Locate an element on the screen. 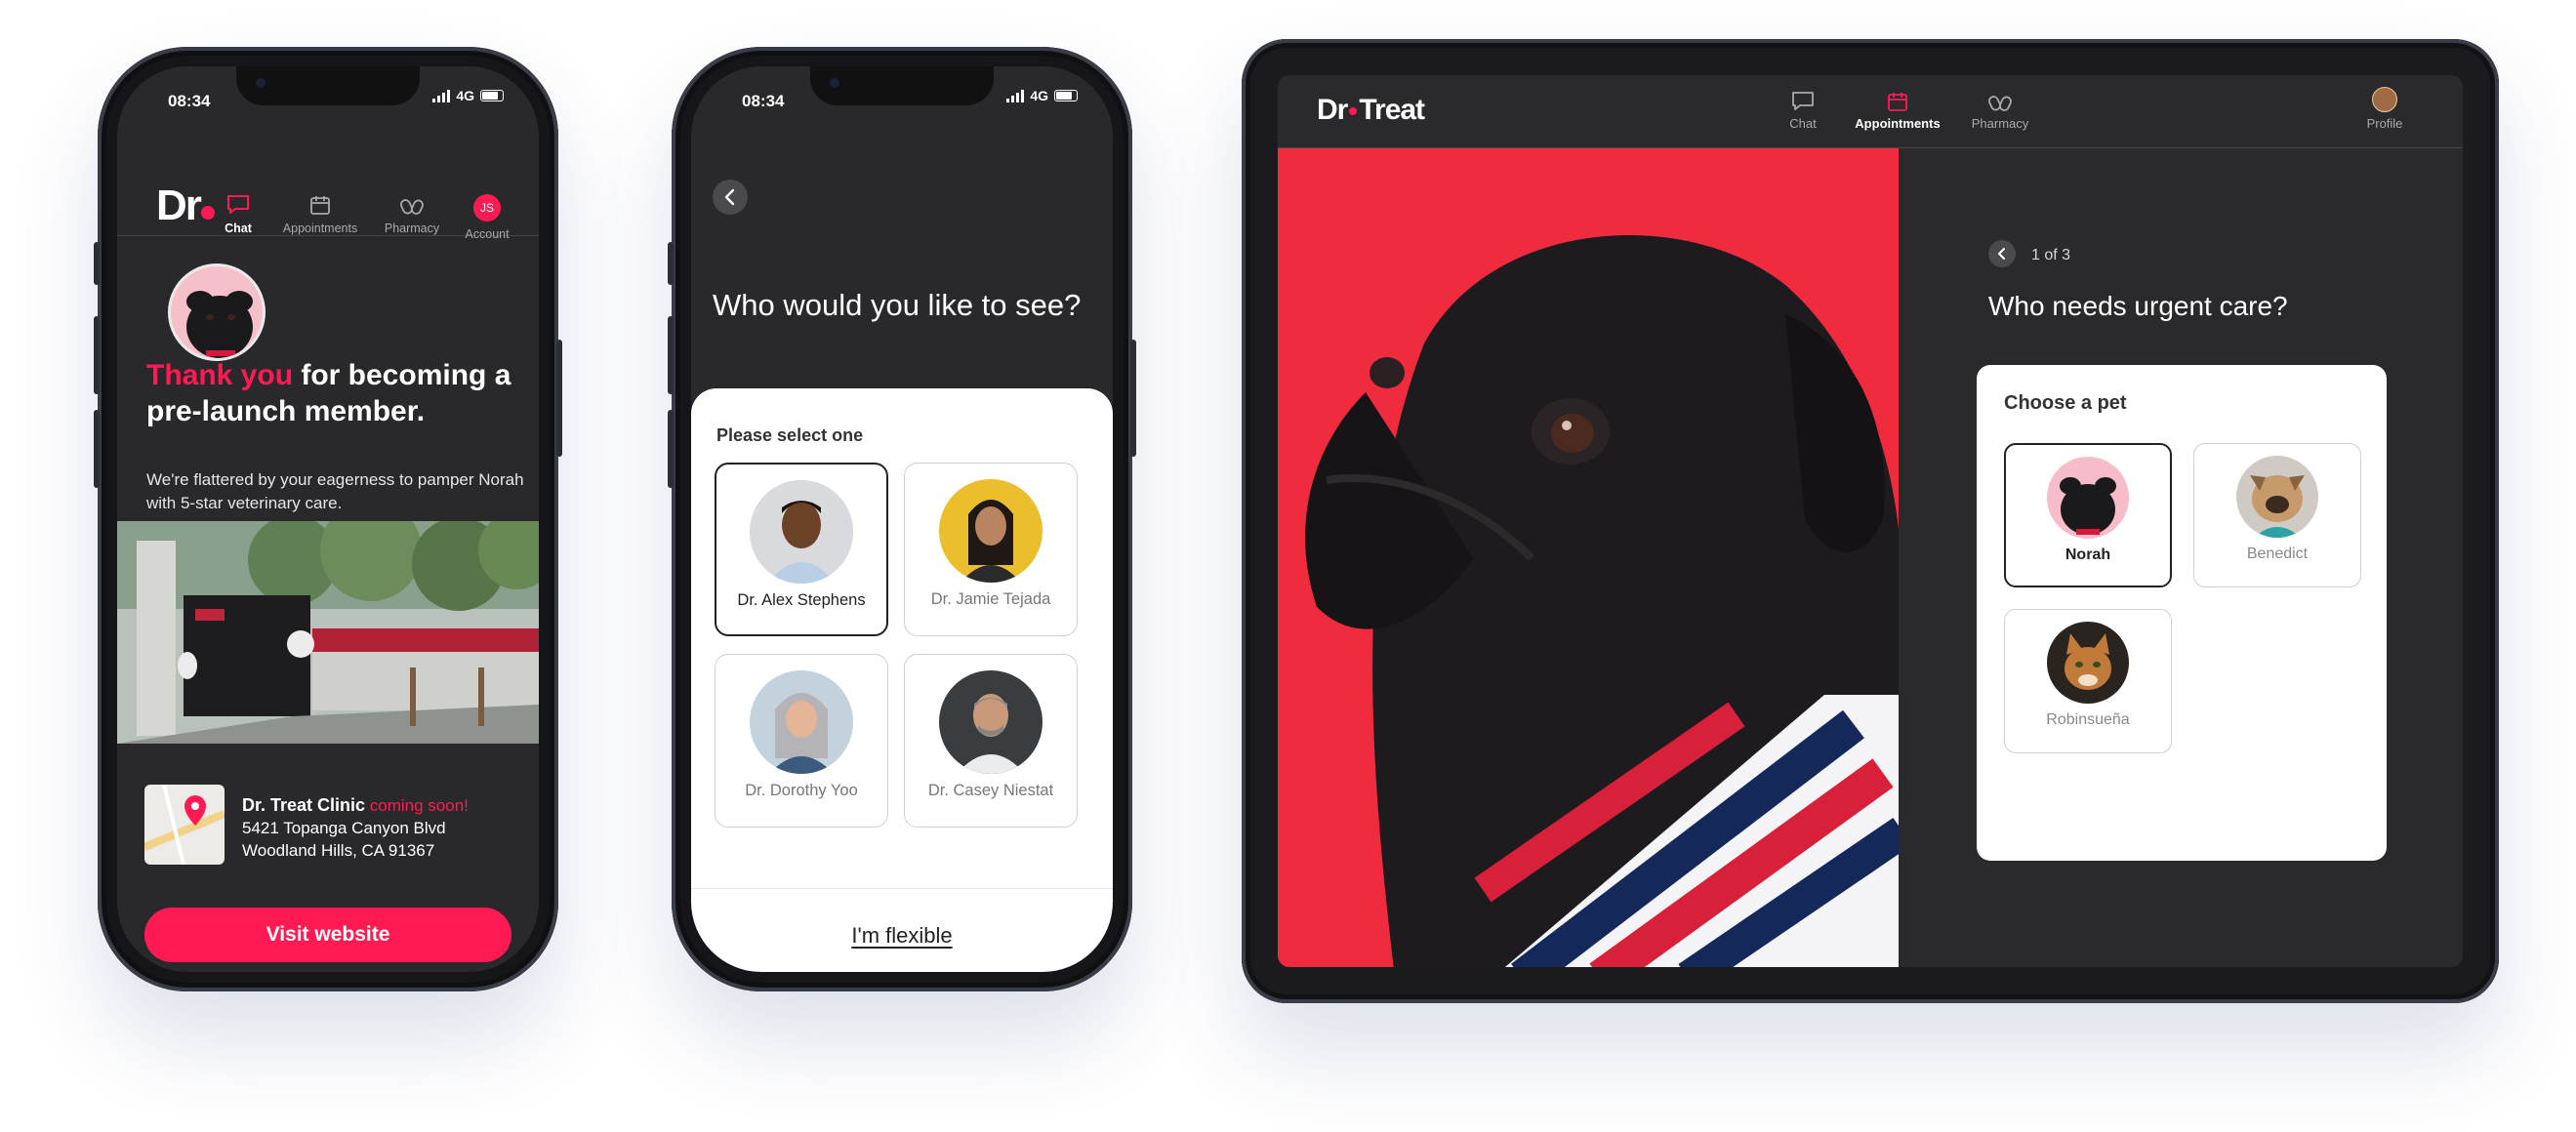  clinic-address-line1: 5421 Topanga Canyon Blvd is located at coordinates (344, 828).